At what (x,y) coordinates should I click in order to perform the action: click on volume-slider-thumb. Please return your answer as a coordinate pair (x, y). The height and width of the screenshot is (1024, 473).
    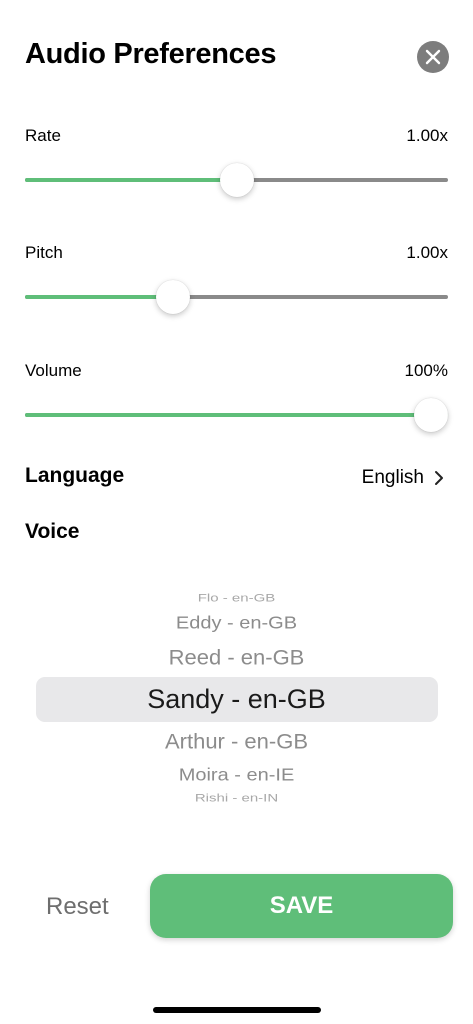
    Looking at the image, I should click on (431, 415).